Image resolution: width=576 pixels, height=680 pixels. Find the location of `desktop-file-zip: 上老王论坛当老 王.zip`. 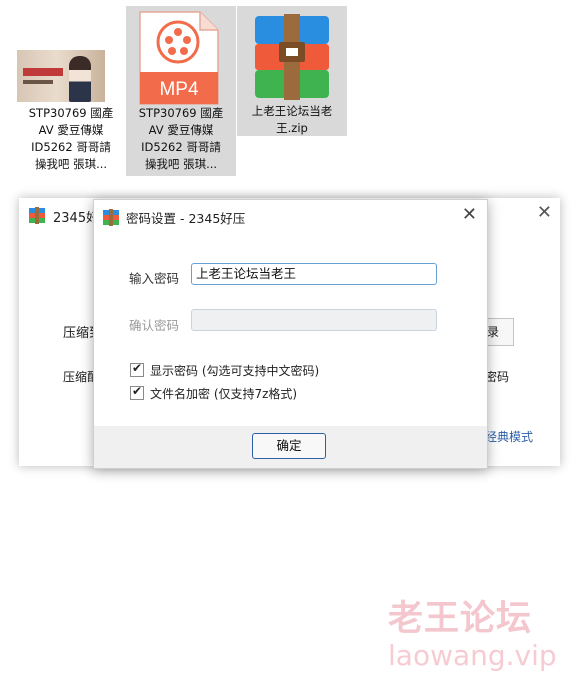

desktop-file-zip: 上老王论坛当老 王.zip is located at coordinates (292, 71).